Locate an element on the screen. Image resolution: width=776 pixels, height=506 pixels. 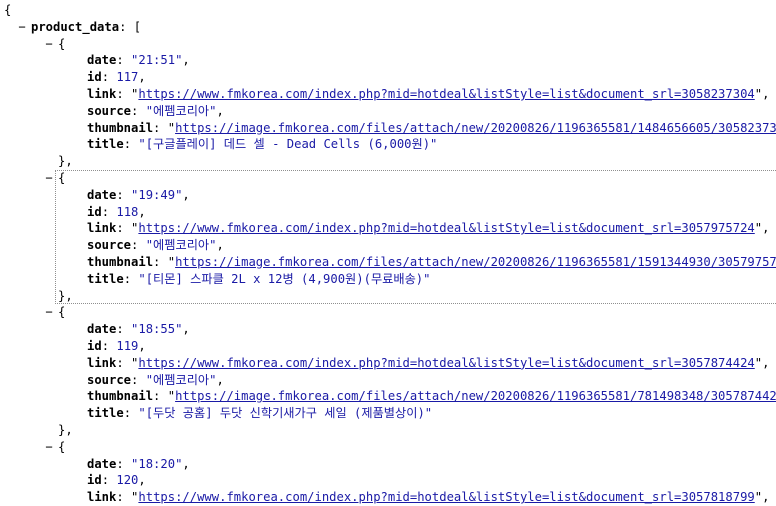
item-toggle-1: − is located at coordinates (49, 178).